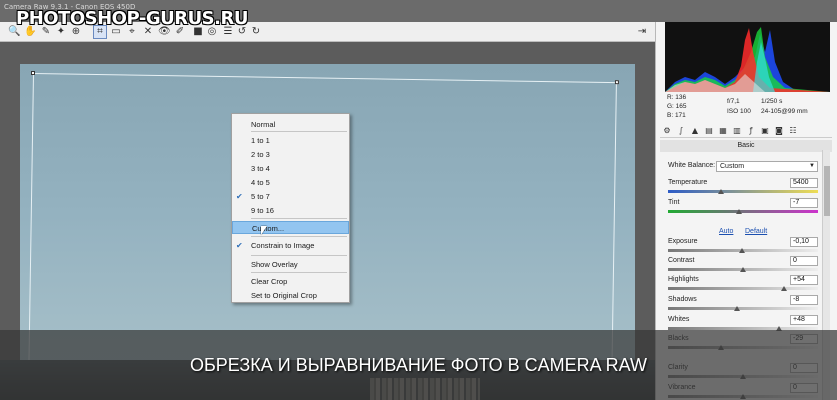 The height and width of the screenshot is (400, 837). I want to click on slider-value-input: +48, so click(804, 320).